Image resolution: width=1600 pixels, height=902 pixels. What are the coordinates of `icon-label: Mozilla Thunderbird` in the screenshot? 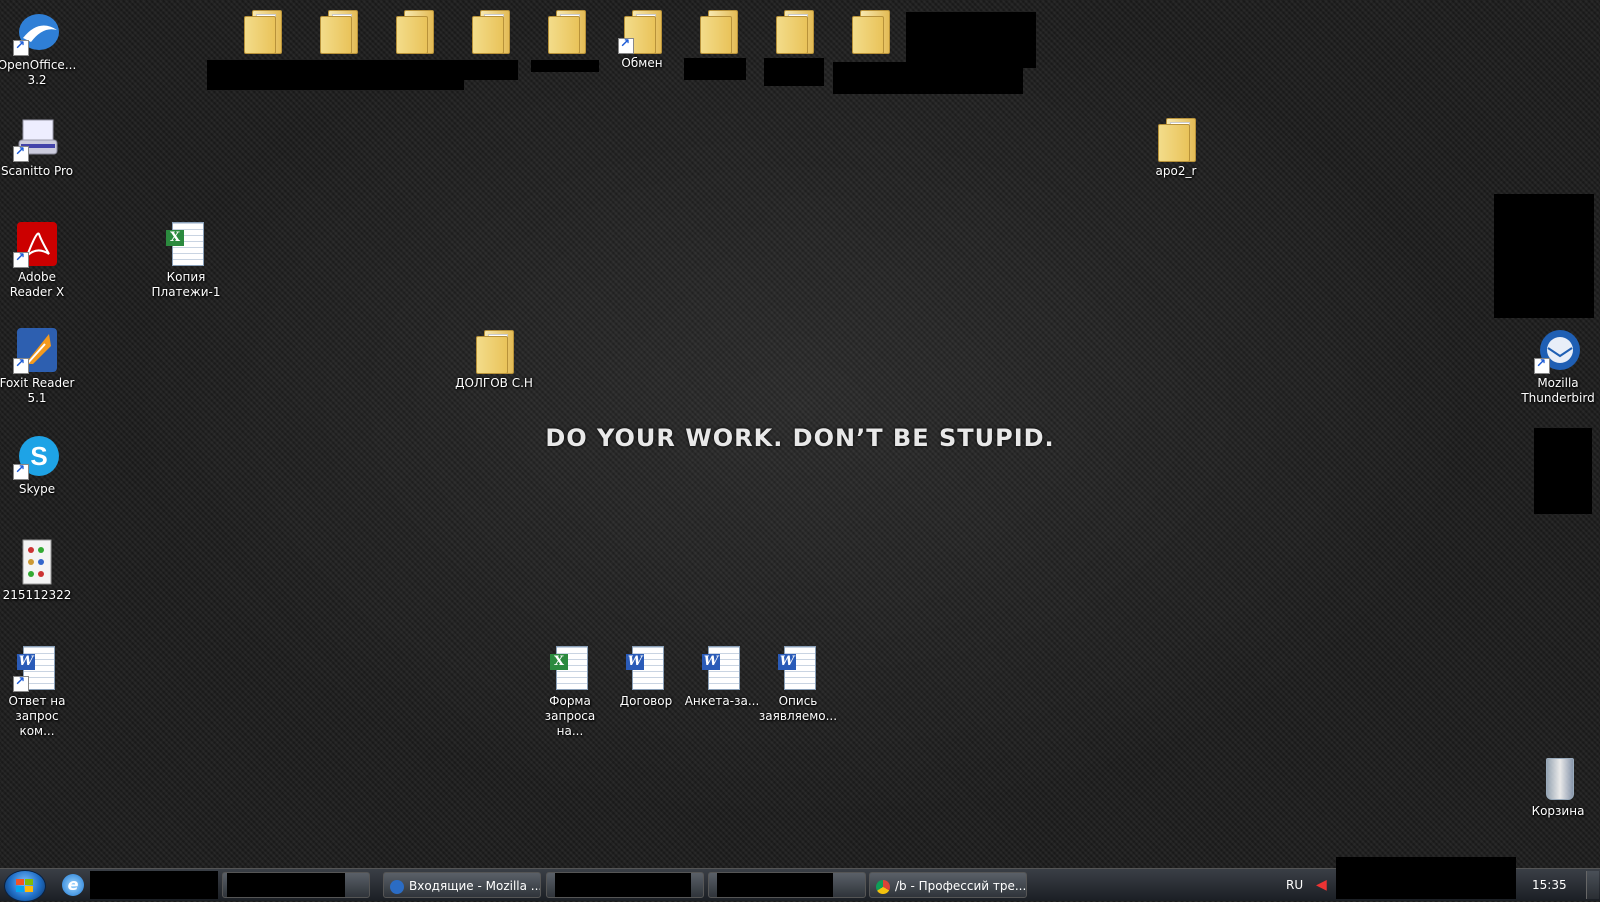 It's located at (1558, 390).